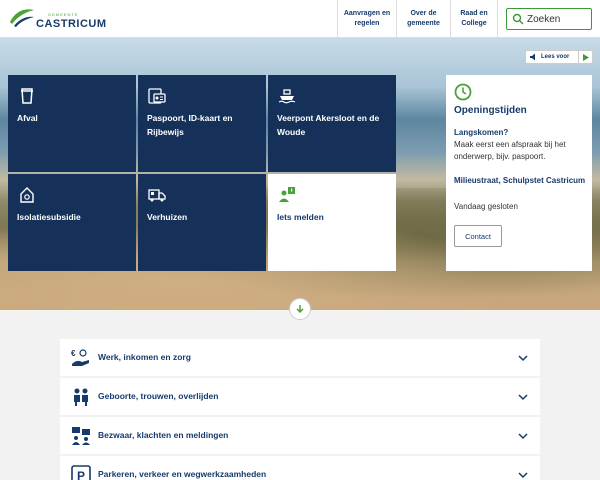 This screenshot has width=600, height=480. What do you see at coordinates (532, 57) in the screenshot?
I see `speaker-icon` at bounding box center [532, 57].